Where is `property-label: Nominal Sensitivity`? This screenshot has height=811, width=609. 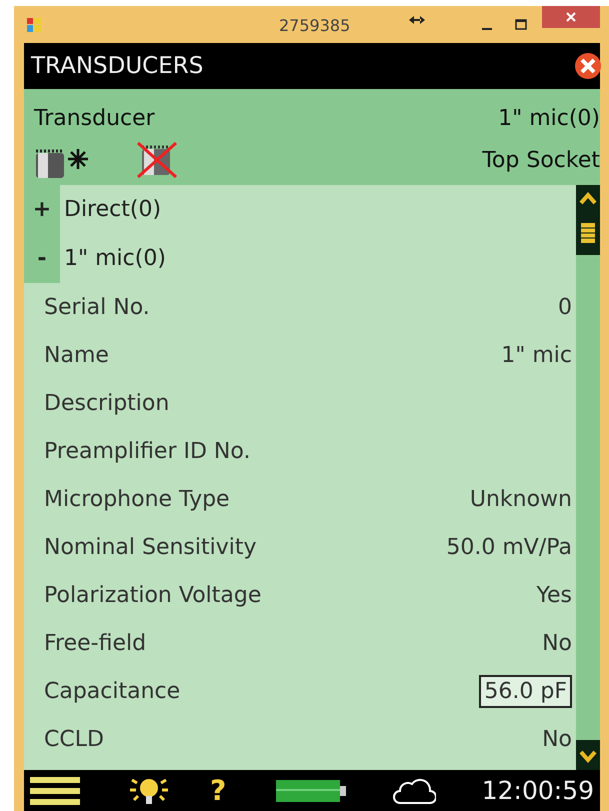
property-label: Nominal Sensitivity is located at coordinates (150, 547).